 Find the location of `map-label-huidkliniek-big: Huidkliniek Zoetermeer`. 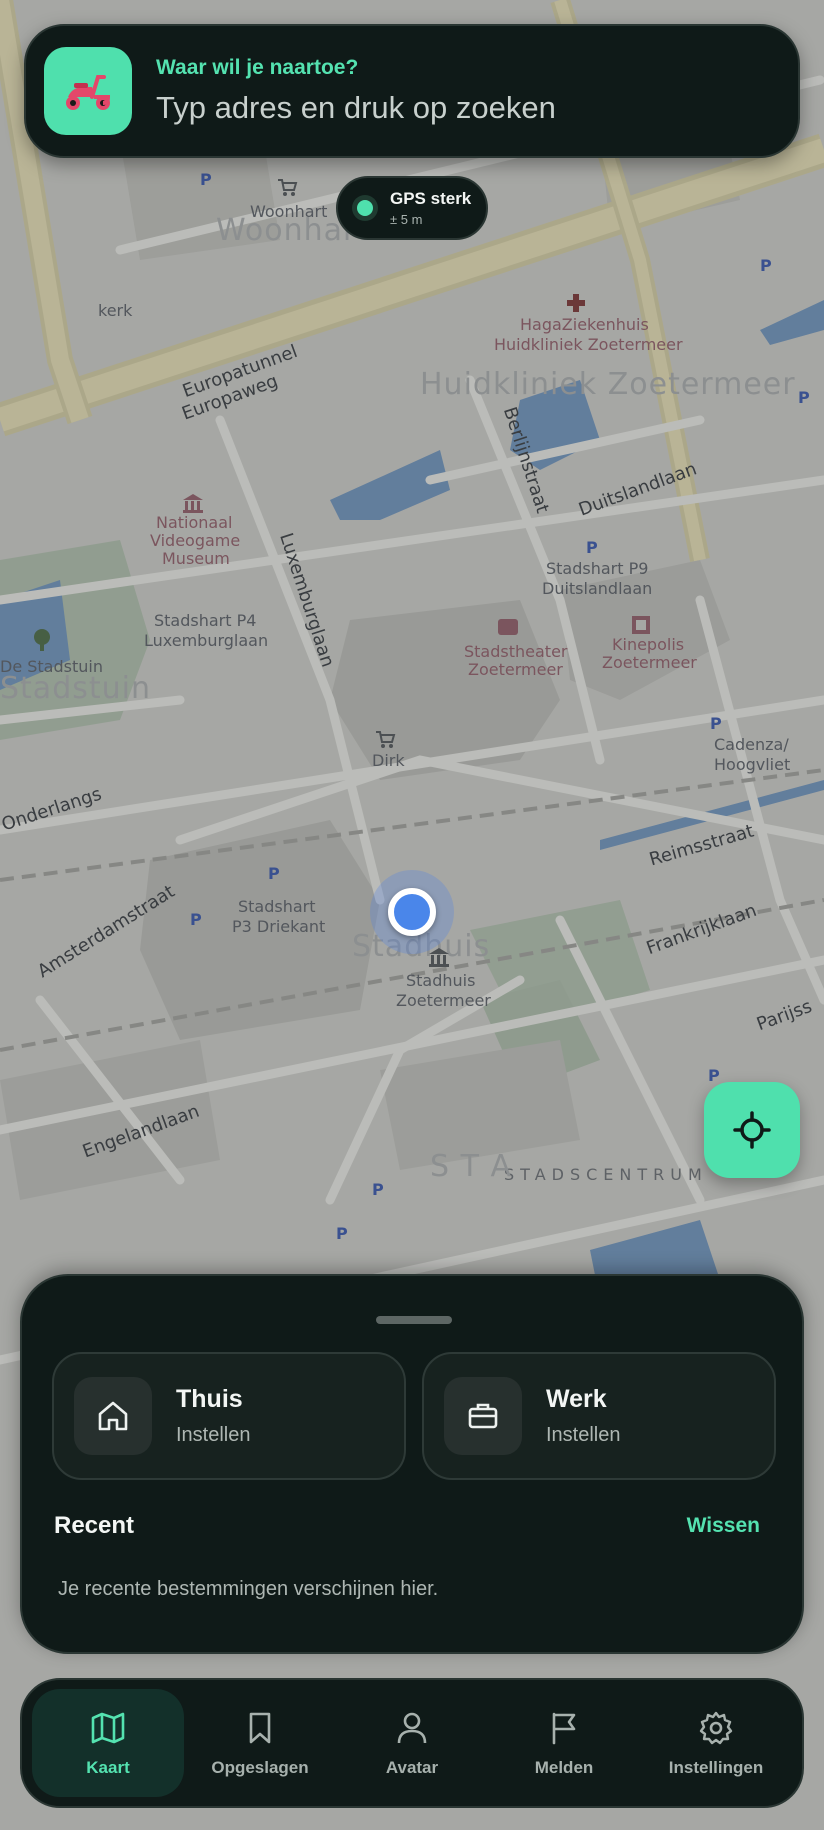

map-label-huidkliniek-big: Huidkliniek Zoetermeer is located at coordinates (608, 384).